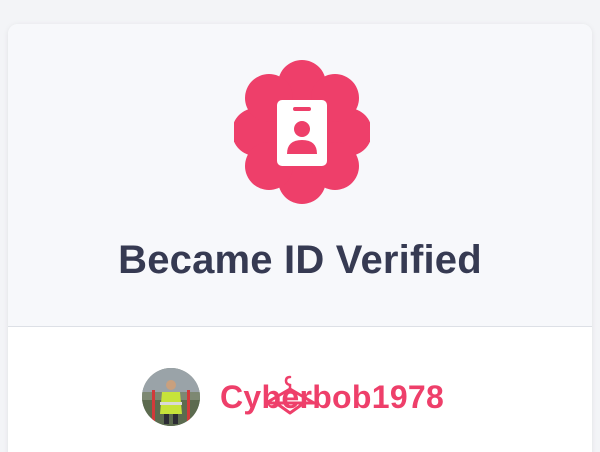 Image resolution: width=600 pixels, height=452 pixels. I want to click on id-card-icon, so click(302, 132).